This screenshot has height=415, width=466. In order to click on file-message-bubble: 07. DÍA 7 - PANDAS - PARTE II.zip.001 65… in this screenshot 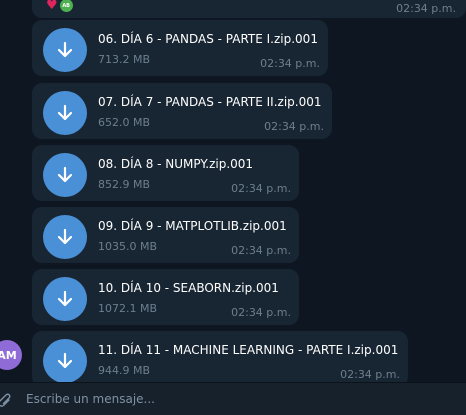, I will do `click(182, 111)`.